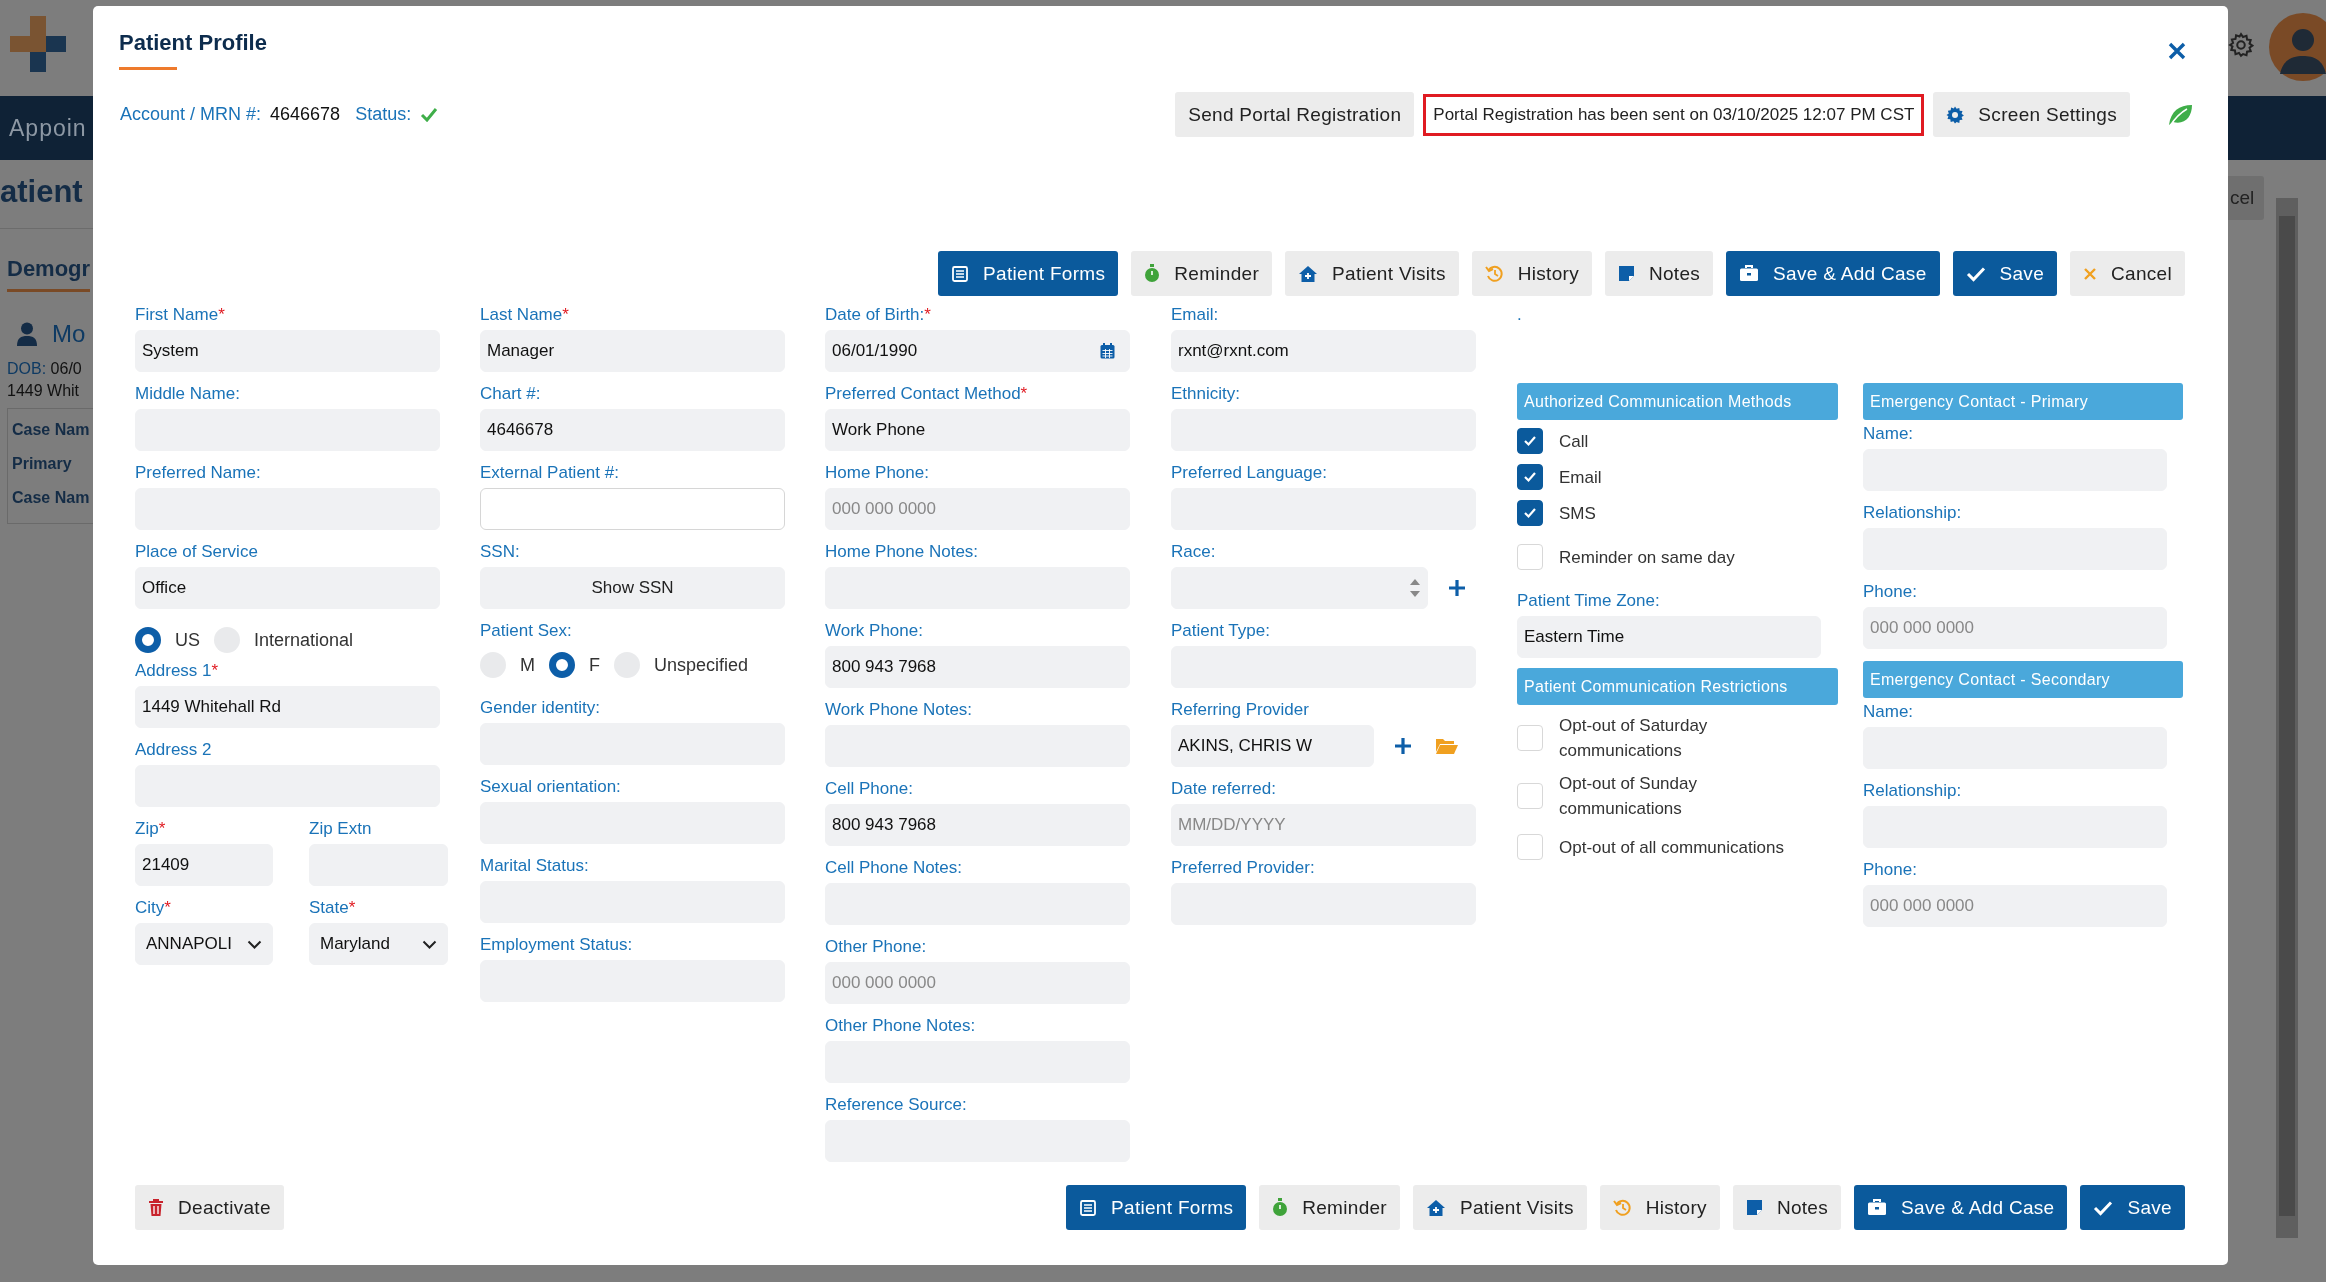 This screenshot has width=2326, height=1282. Describe the element at coordinates (902, 552) in the screenshot. I see `field-label: Home Phone Notes:` at that location.